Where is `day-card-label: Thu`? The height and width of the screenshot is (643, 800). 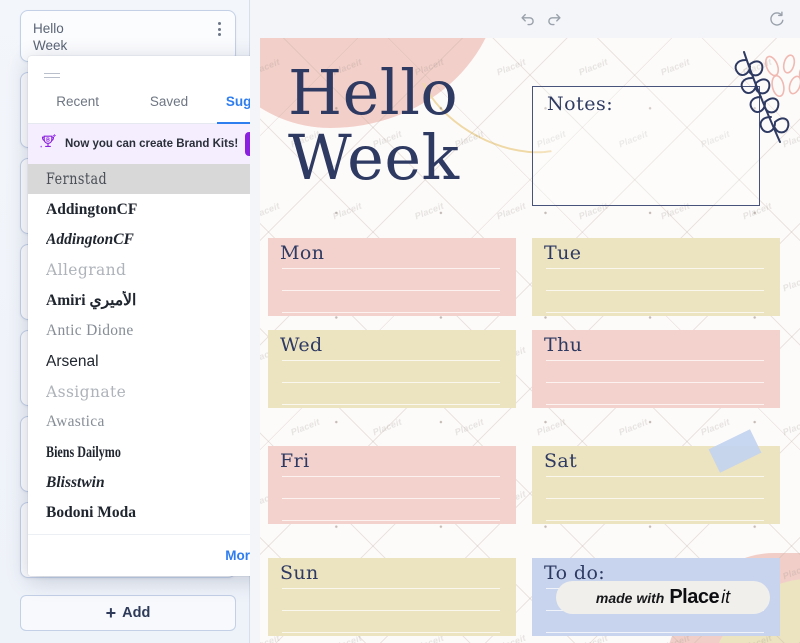 day-card-label: Thu is located at coordinates (563, 345).